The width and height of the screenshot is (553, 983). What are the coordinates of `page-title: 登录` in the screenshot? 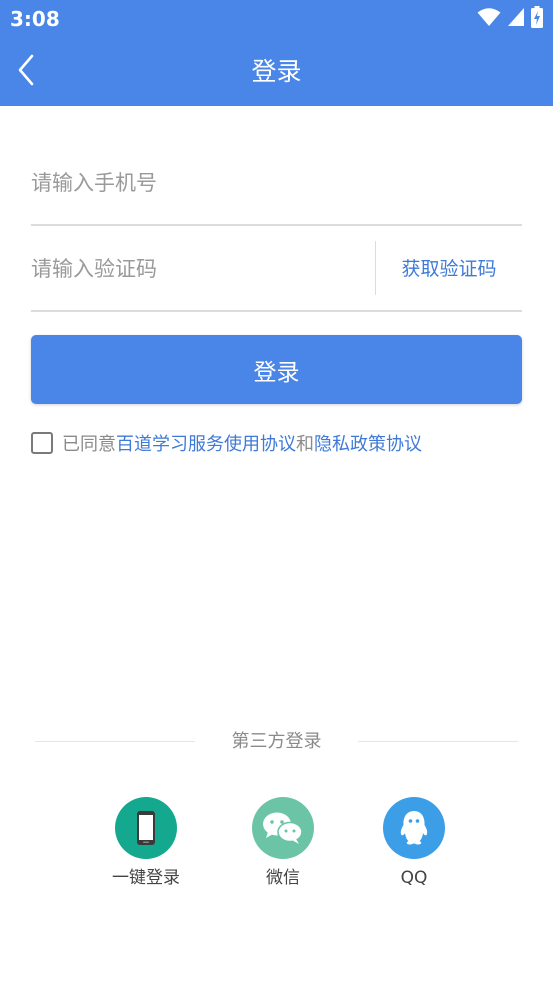 It's located at (276, 71).